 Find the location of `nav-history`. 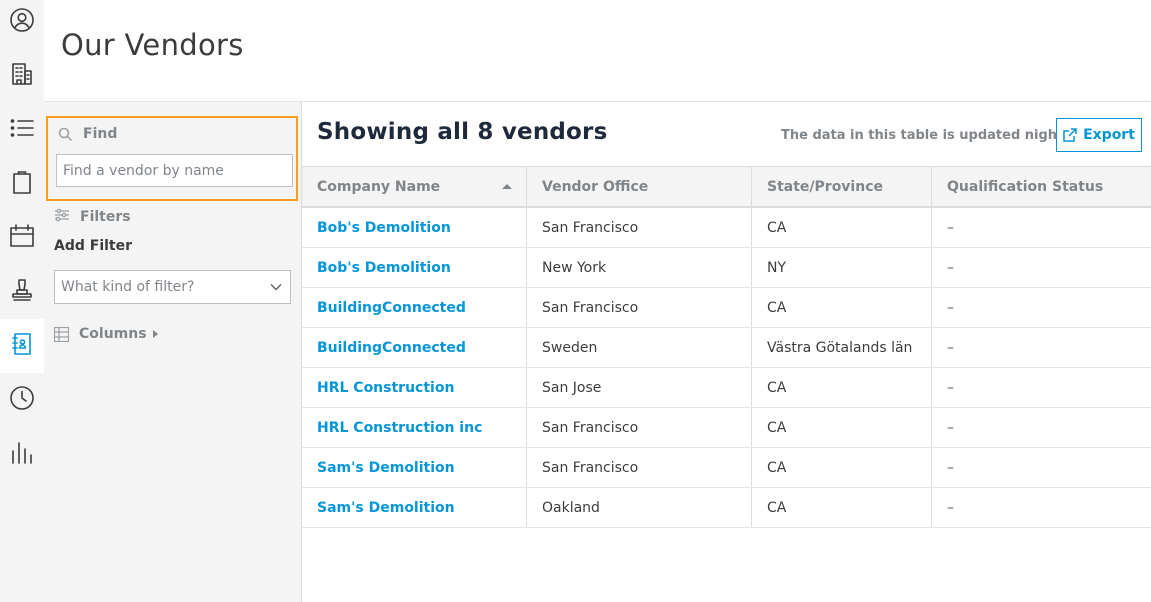

nav-history is located at coordinates (22, 400).